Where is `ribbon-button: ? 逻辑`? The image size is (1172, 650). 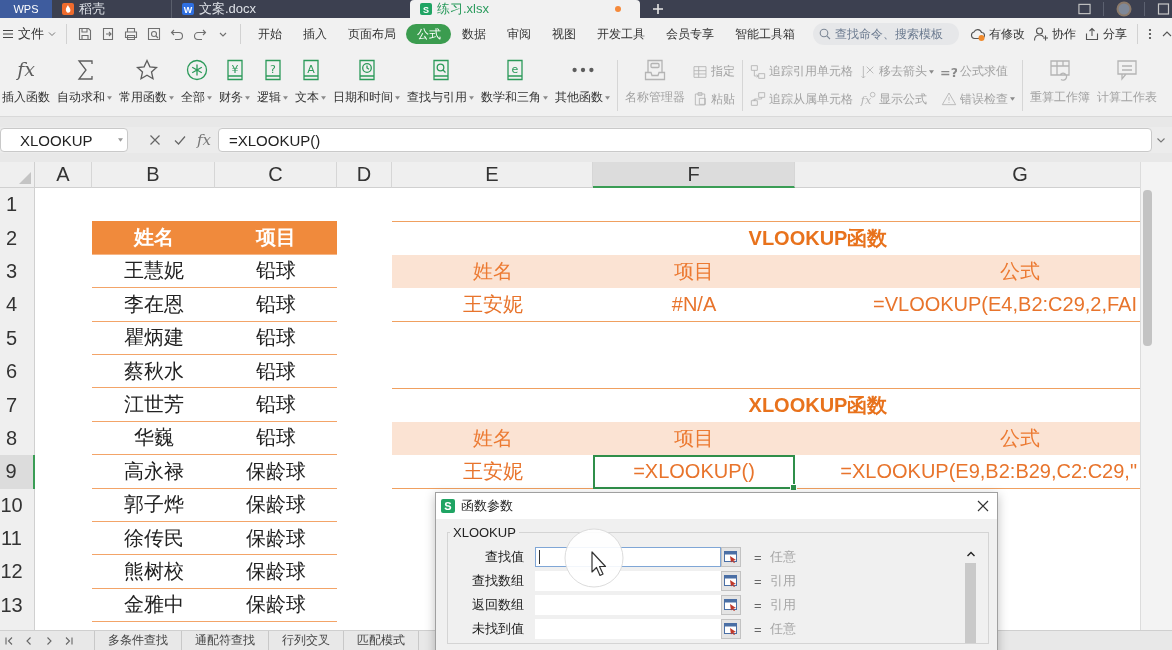
ribbon-button: ? 逻辑 is located at coordinates (272, 82).